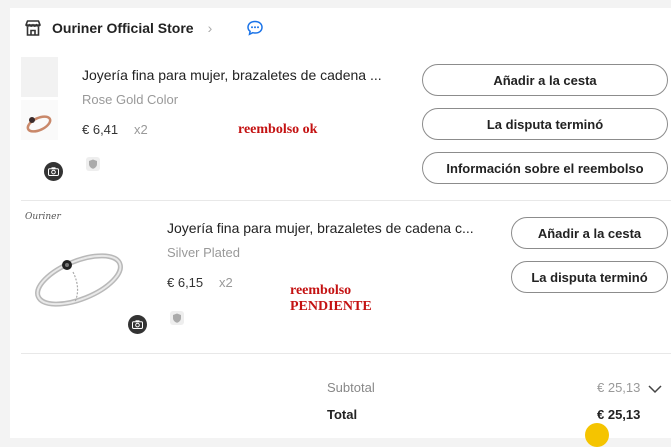 The height and width of the screenshot is (447, 671). Describe the element at coordinates (81, 272) in the screenshot. I see `item-thumbnail: Ouriner` at that location.